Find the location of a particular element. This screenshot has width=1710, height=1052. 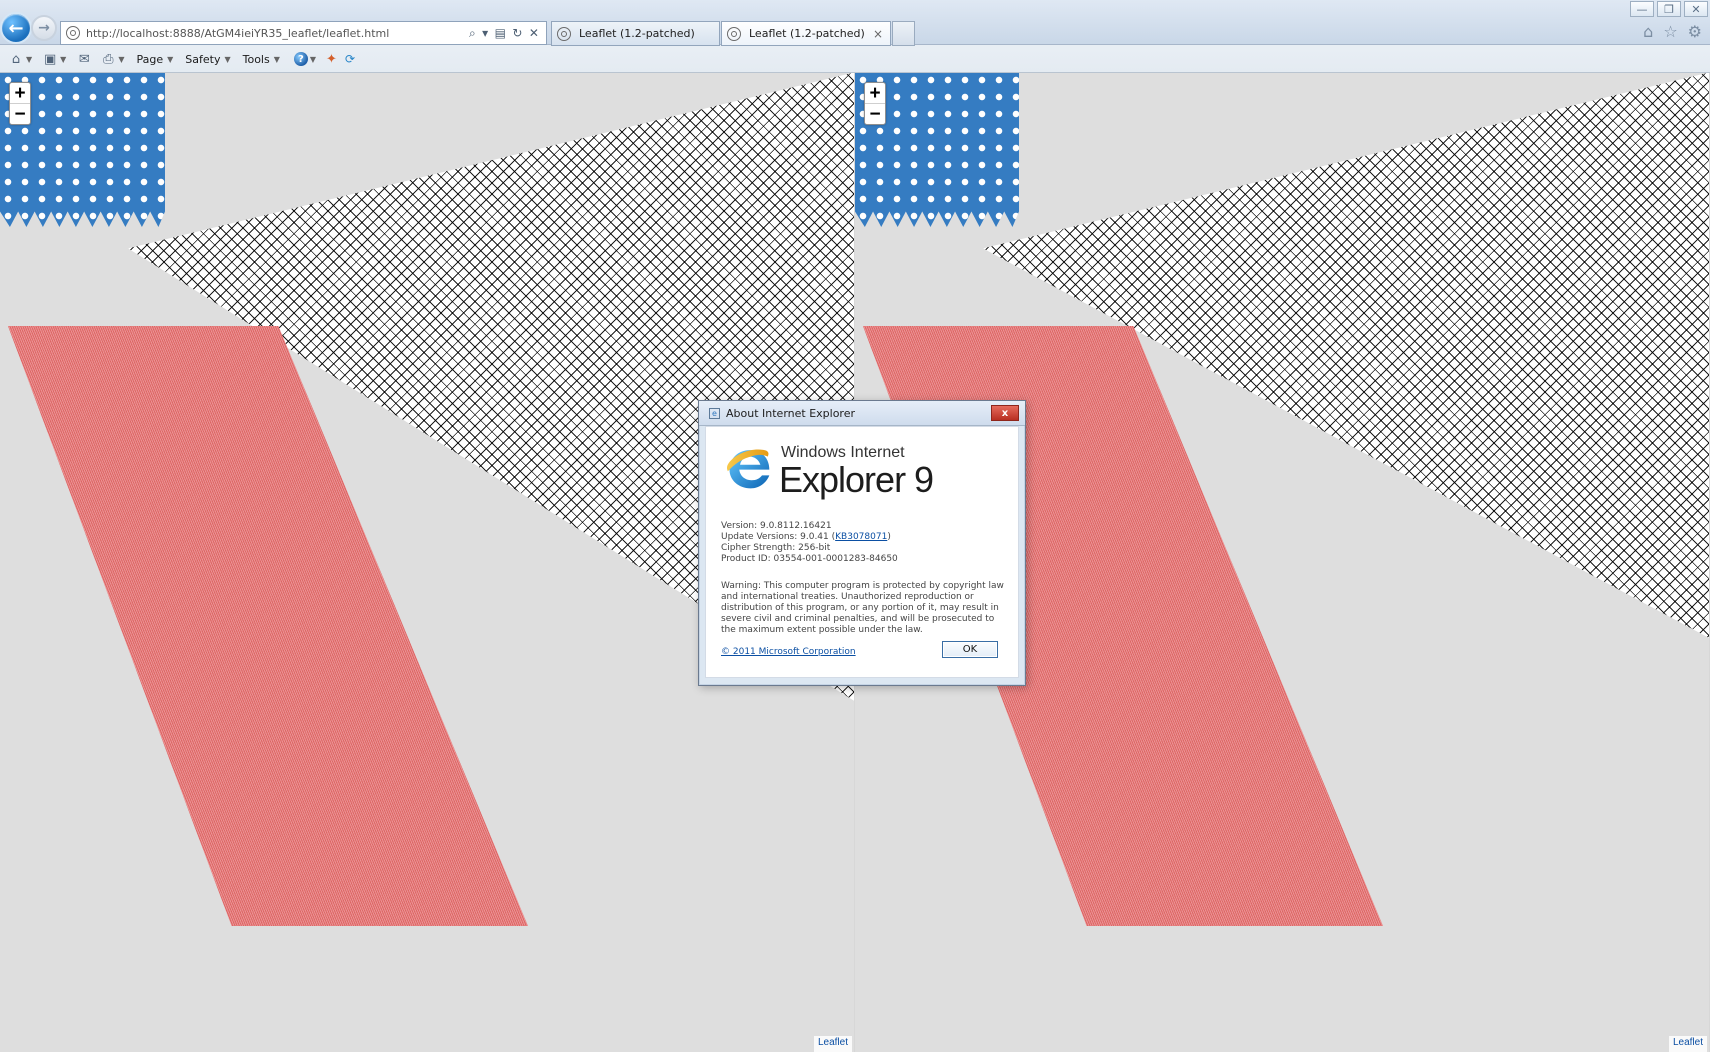

print-icon: ⎙ is located at coordinates (108, 59).